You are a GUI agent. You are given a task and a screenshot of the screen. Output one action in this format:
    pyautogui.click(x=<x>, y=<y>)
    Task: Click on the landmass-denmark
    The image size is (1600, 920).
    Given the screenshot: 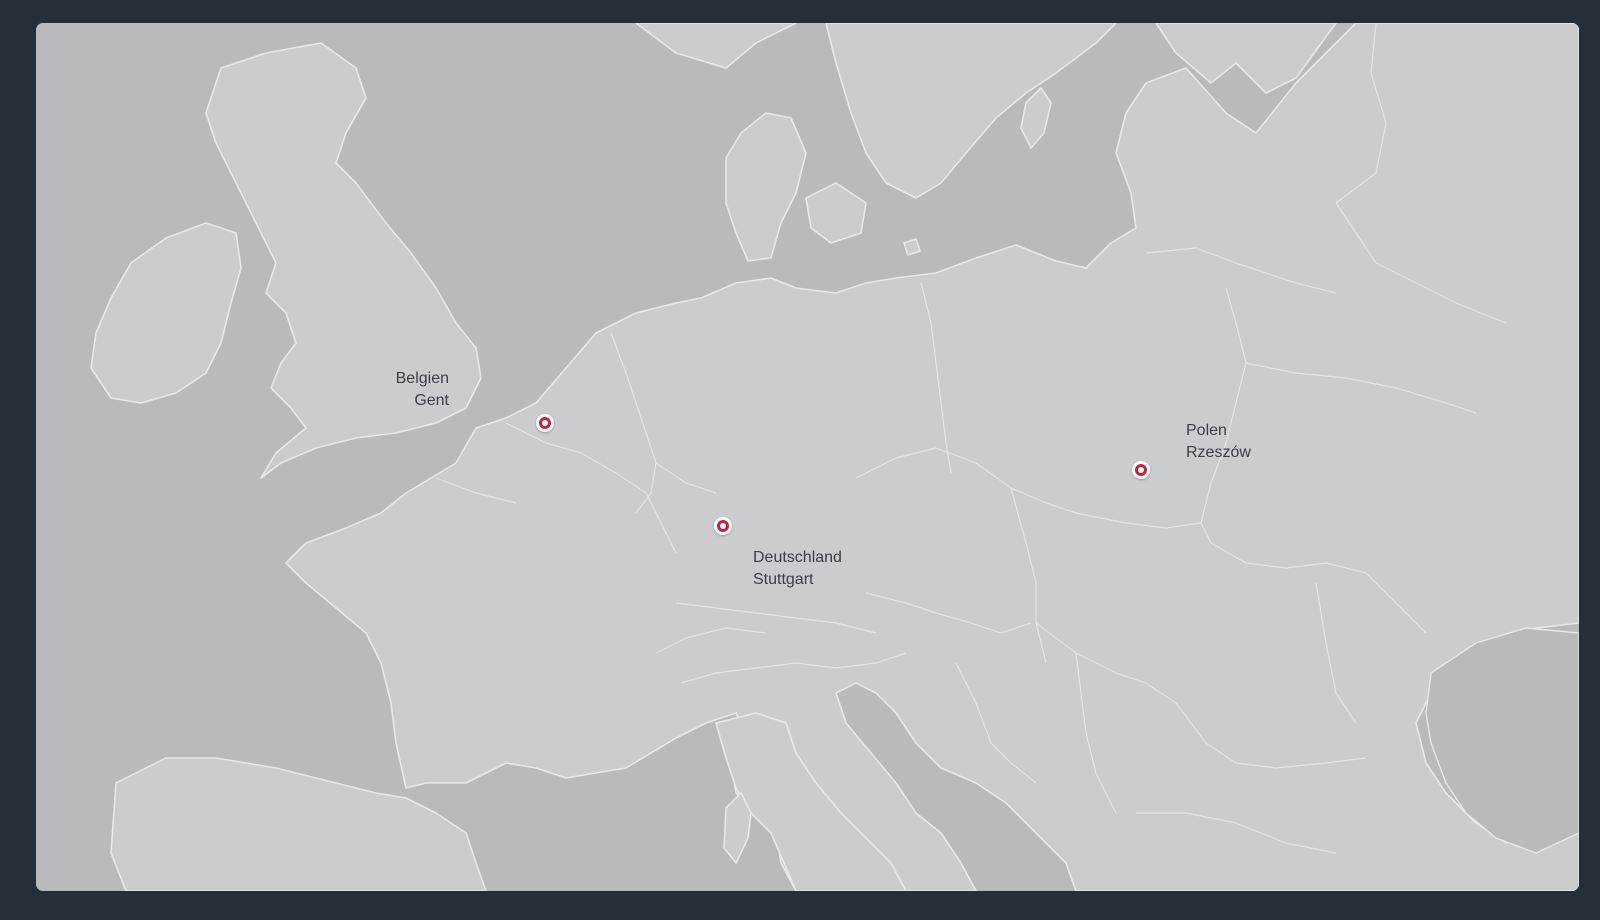 What is the action you would take?
    pyautogui.click(x=796, y=187)
    